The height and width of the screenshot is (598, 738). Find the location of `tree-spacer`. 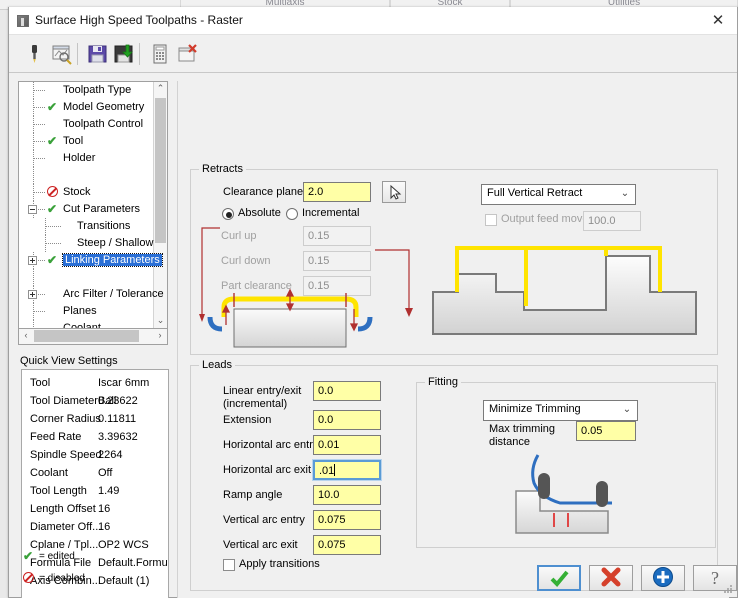

tree-spacer is located at coordinates (87, 277).